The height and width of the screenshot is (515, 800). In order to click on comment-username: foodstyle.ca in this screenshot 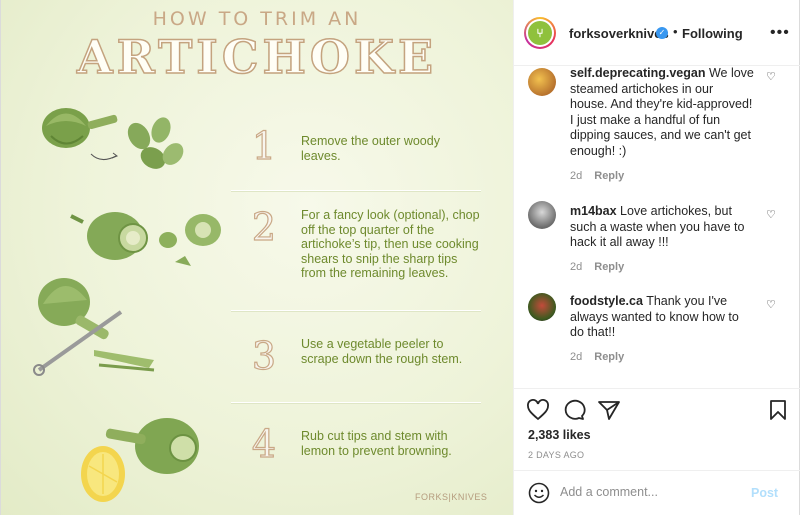, I will do `click(606, 301)`.